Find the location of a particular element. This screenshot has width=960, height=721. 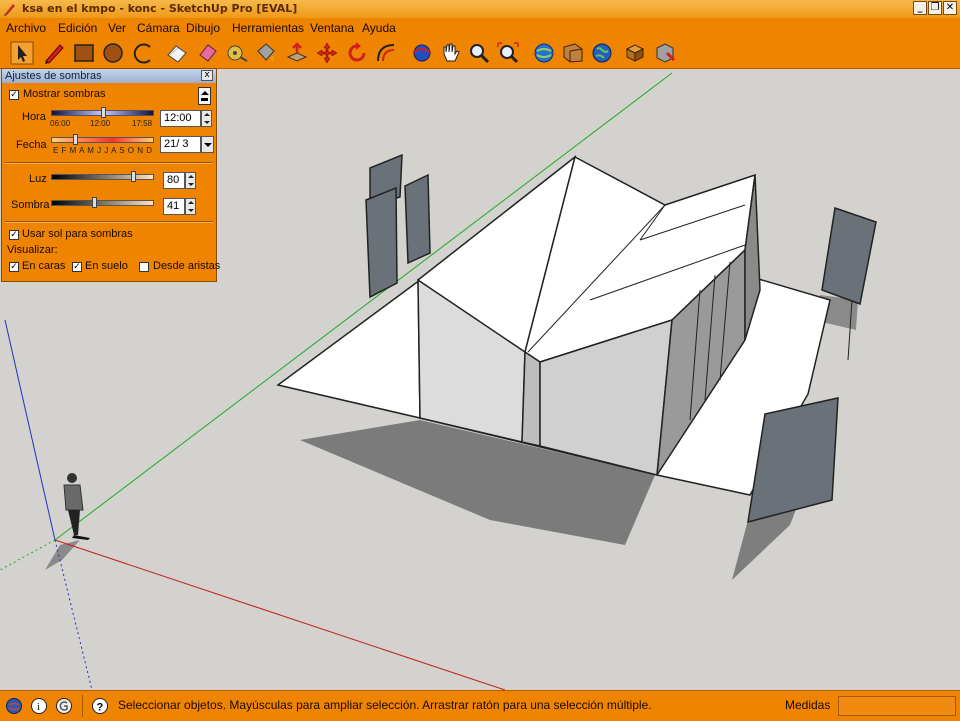

share-model-icon is located at coordinates (573, 53).